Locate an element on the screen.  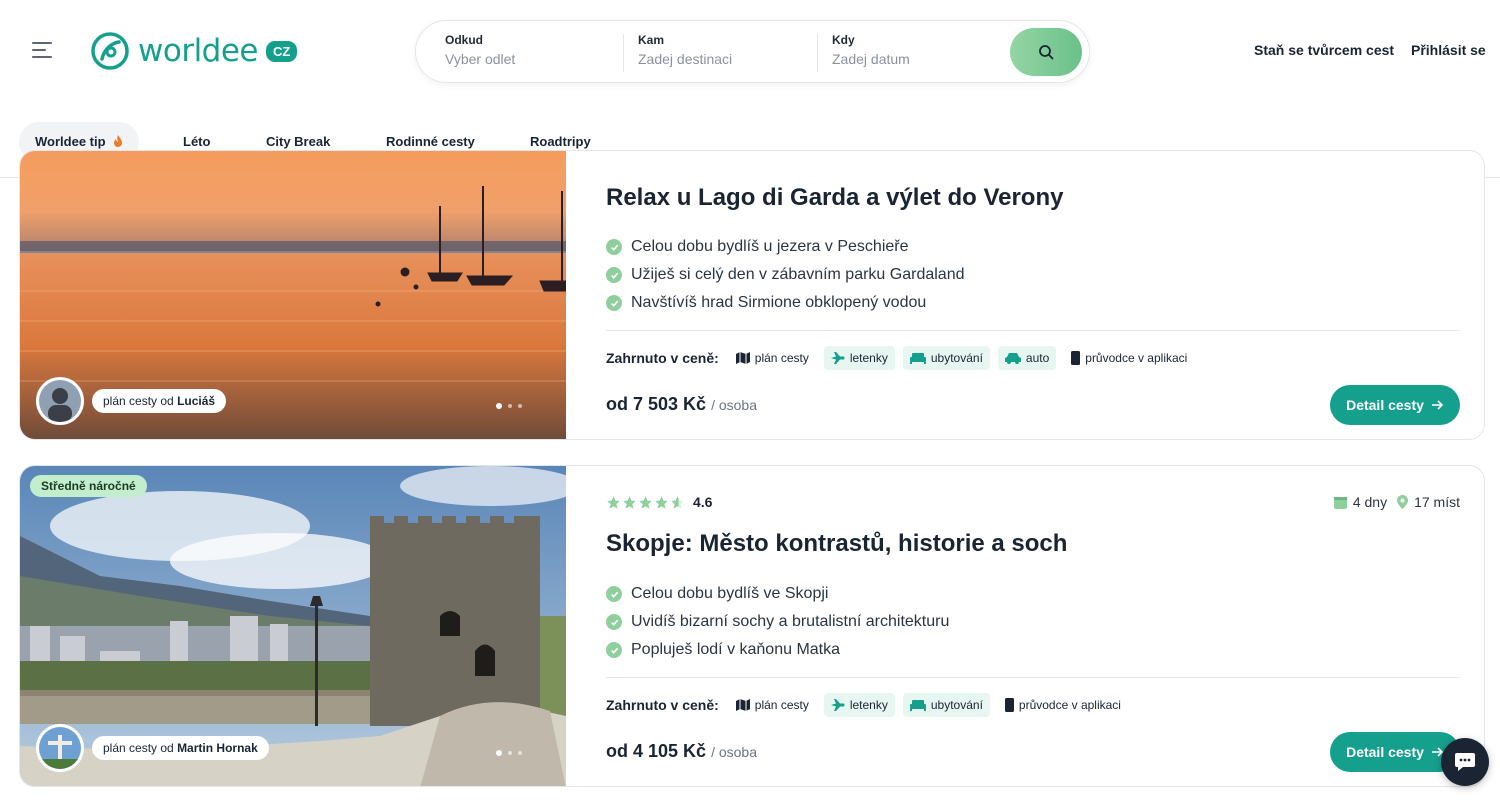
included-label: Zahrnuto v ceně: is located at coordinates (662, 705).